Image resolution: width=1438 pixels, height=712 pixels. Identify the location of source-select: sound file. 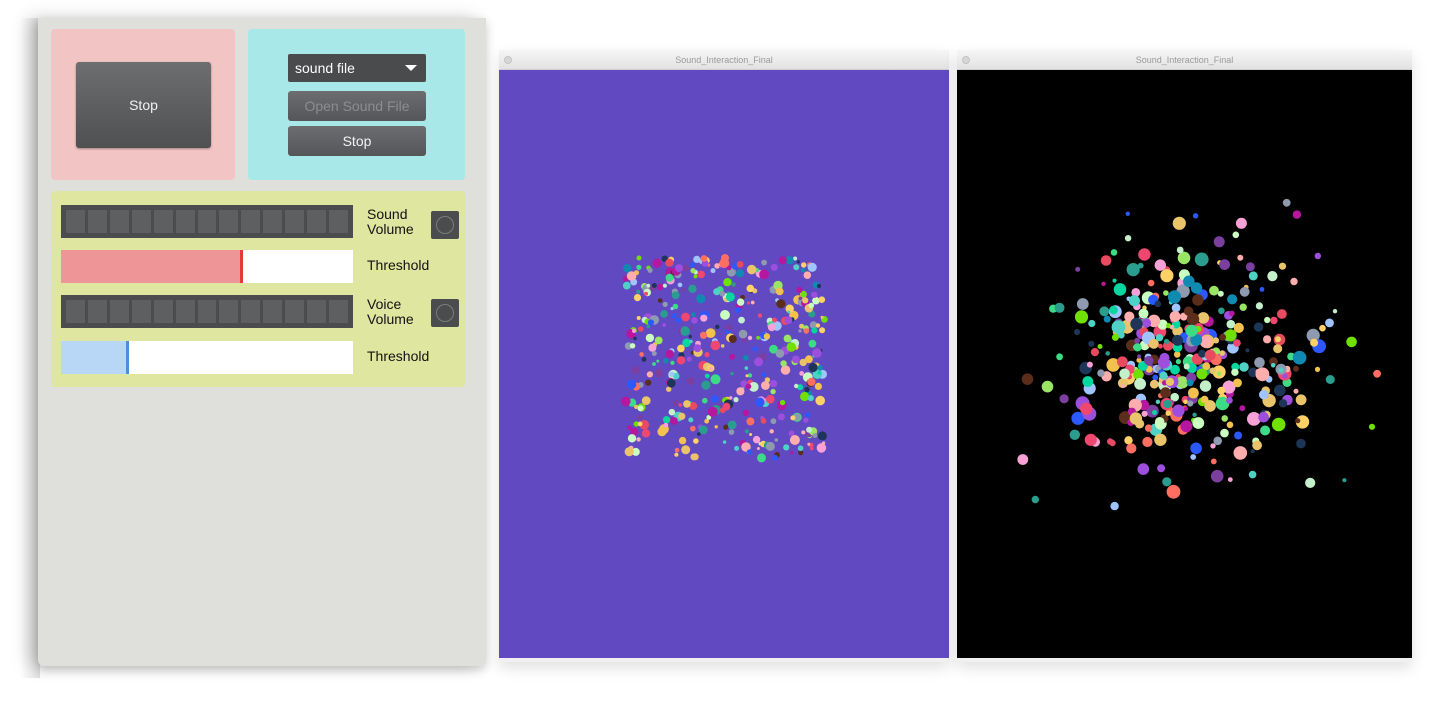
(357, 68).